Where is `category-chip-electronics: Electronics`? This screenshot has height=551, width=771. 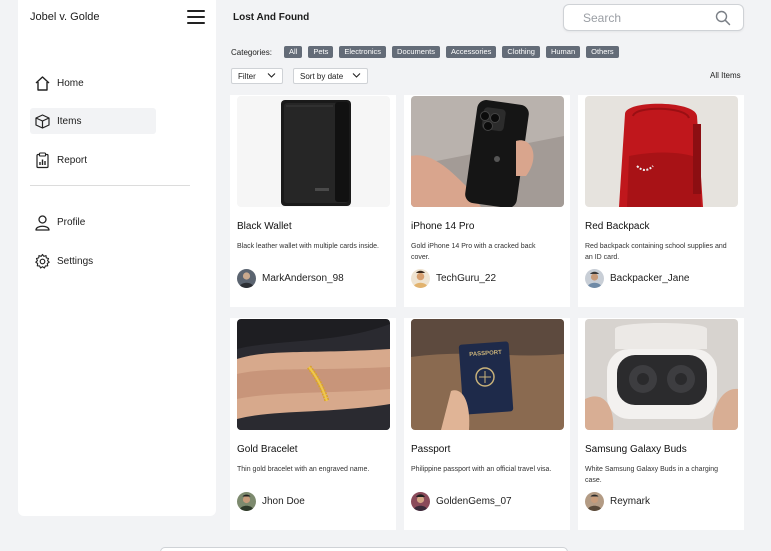 category-chip-electronics: Electronics is located at coordinates (363, 52).